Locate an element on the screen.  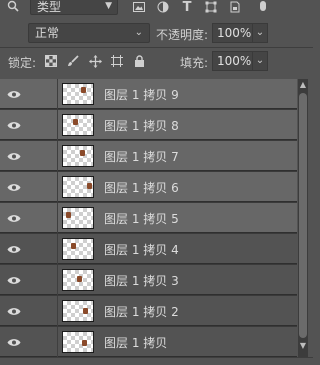
blend-row: 正常 ⌄ 不透明度: 100% ⌄ is located at coordinates (156, 33).